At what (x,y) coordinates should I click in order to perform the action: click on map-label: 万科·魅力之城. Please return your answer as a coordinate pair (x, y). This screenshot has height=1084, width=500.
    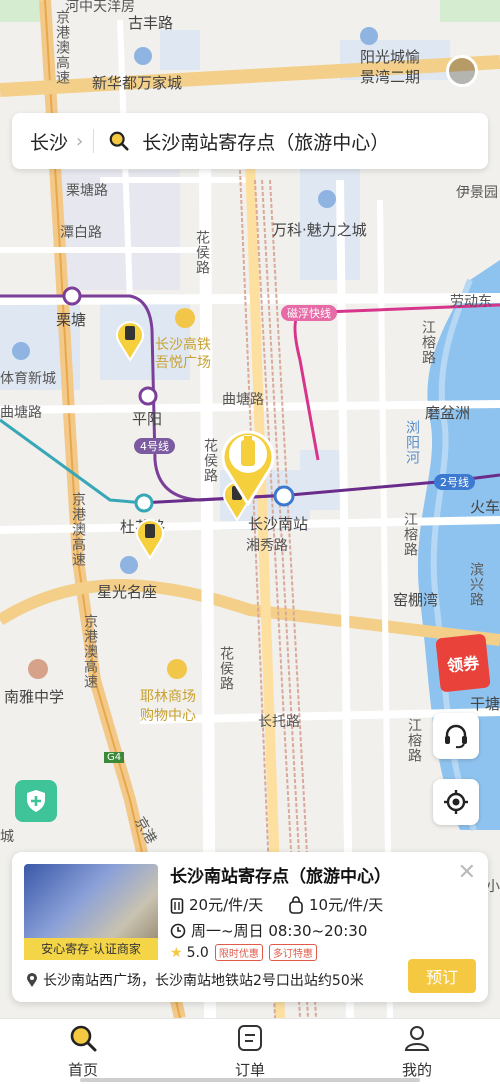
    Looking at the image, I should click on (319, 230).